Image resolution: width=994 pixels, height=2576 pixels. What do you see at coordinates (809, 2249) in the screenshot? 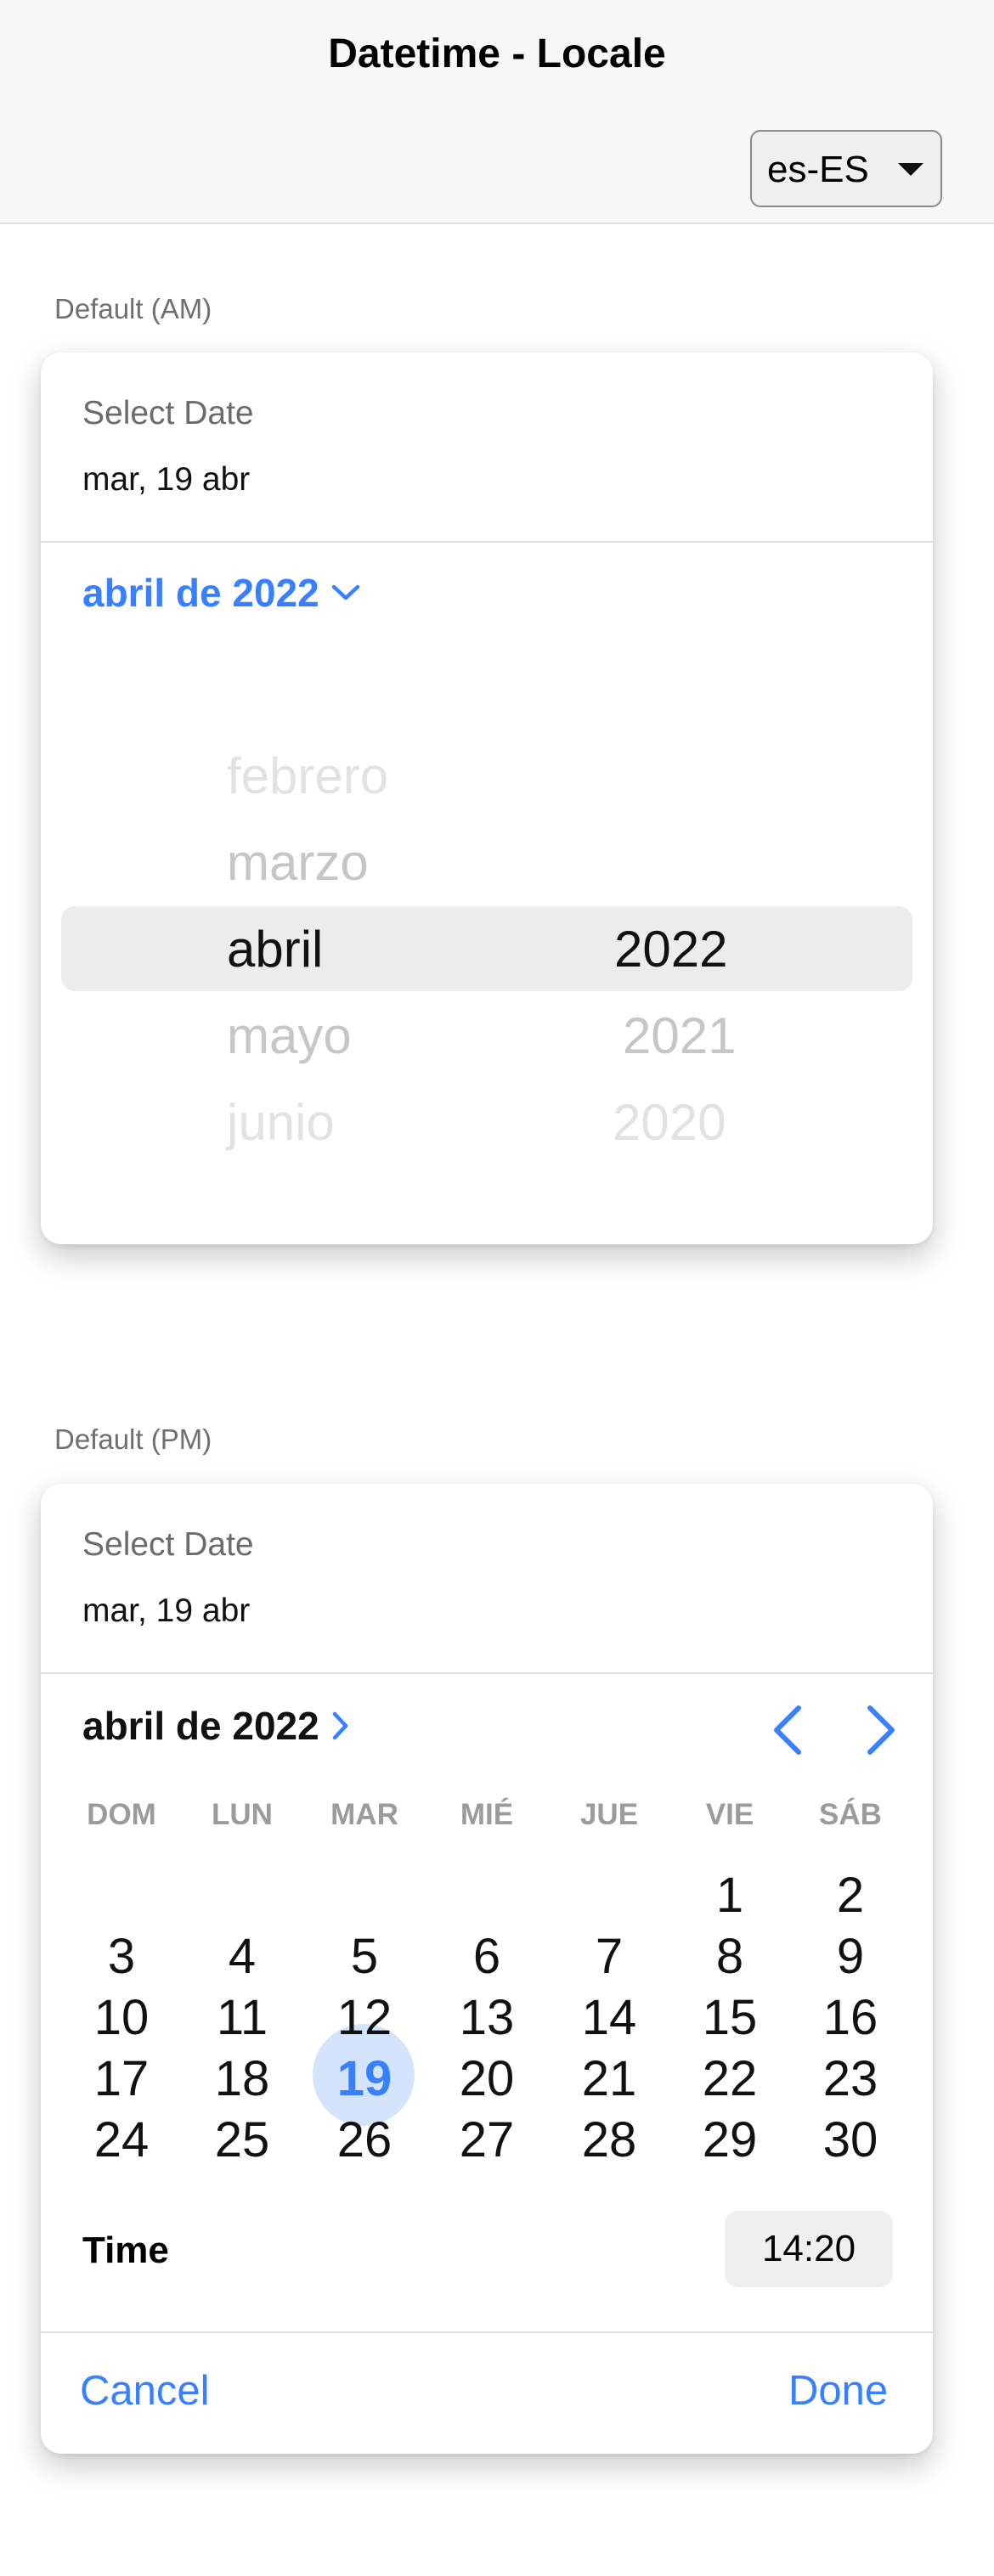
I see `time-button: 14:20` at bounding box center [809, 2249].